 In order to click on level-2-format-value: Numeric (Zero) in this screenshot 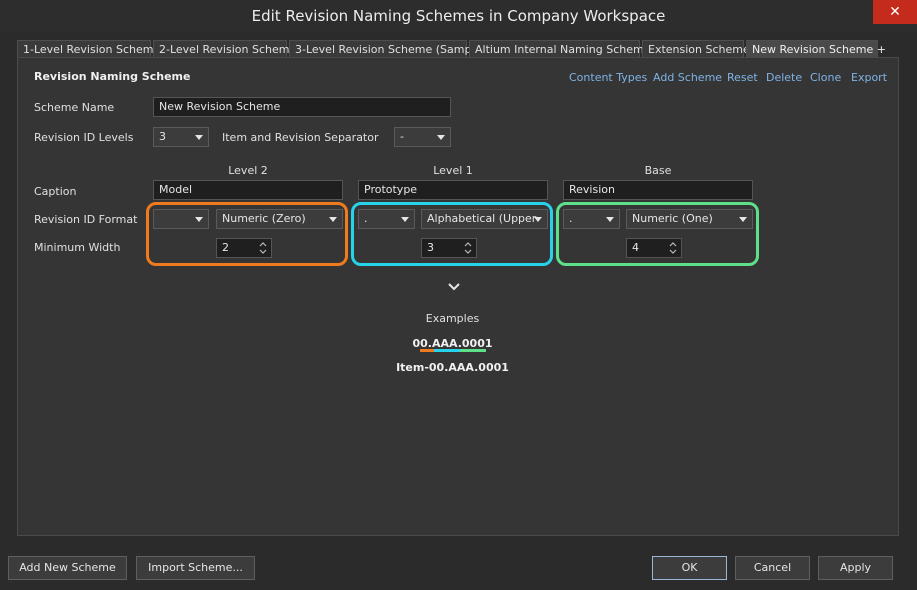, I will do `click(264, 218)`.